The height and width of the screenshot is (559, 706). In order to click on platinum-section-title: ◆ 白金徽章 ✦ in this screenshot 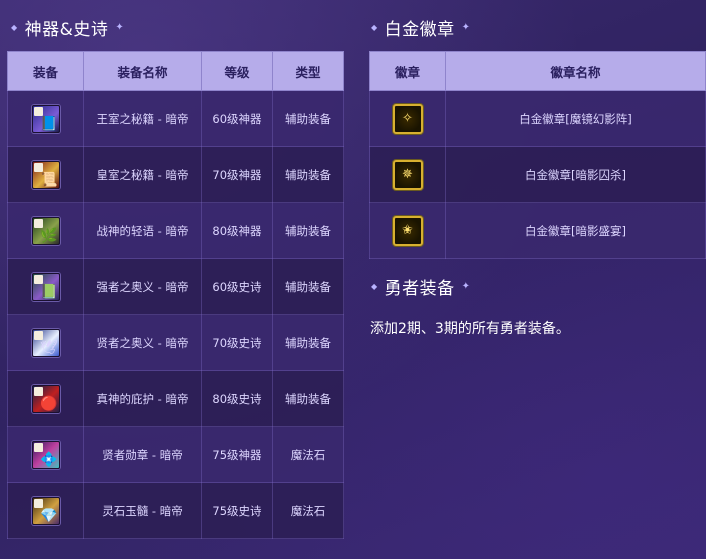, I will do `click(421, 27)`.